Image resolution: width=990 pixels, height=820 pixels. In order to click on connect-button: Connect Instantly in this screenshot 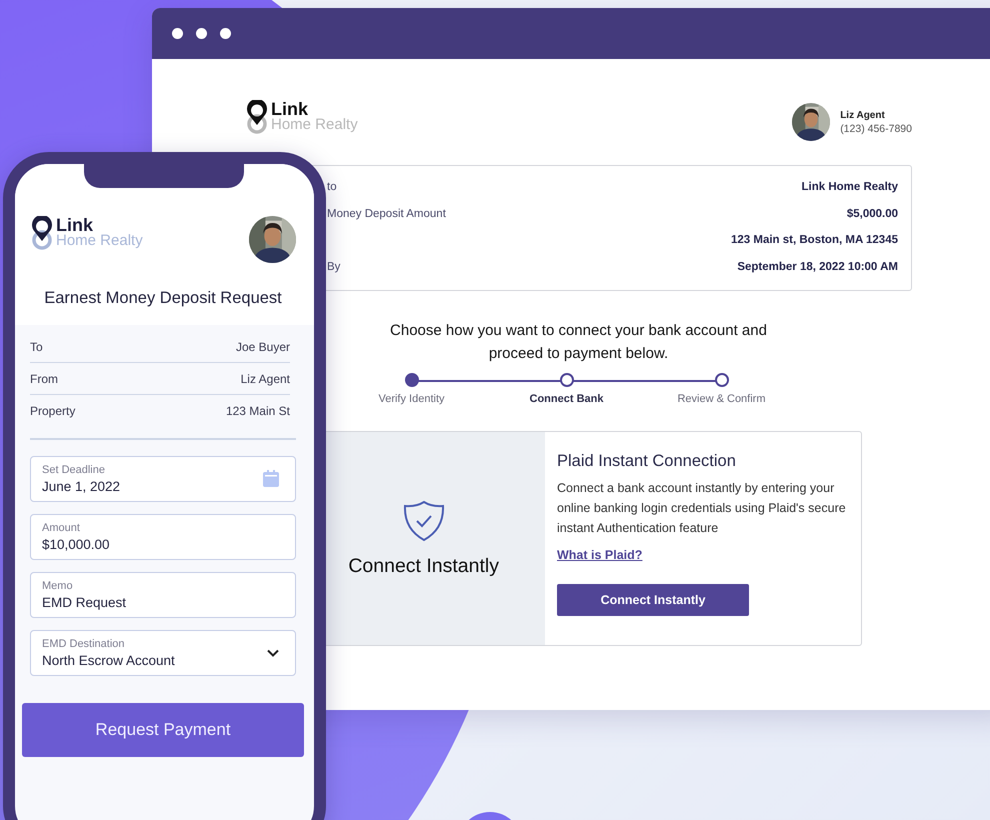, I will do `click(653, 600)`.